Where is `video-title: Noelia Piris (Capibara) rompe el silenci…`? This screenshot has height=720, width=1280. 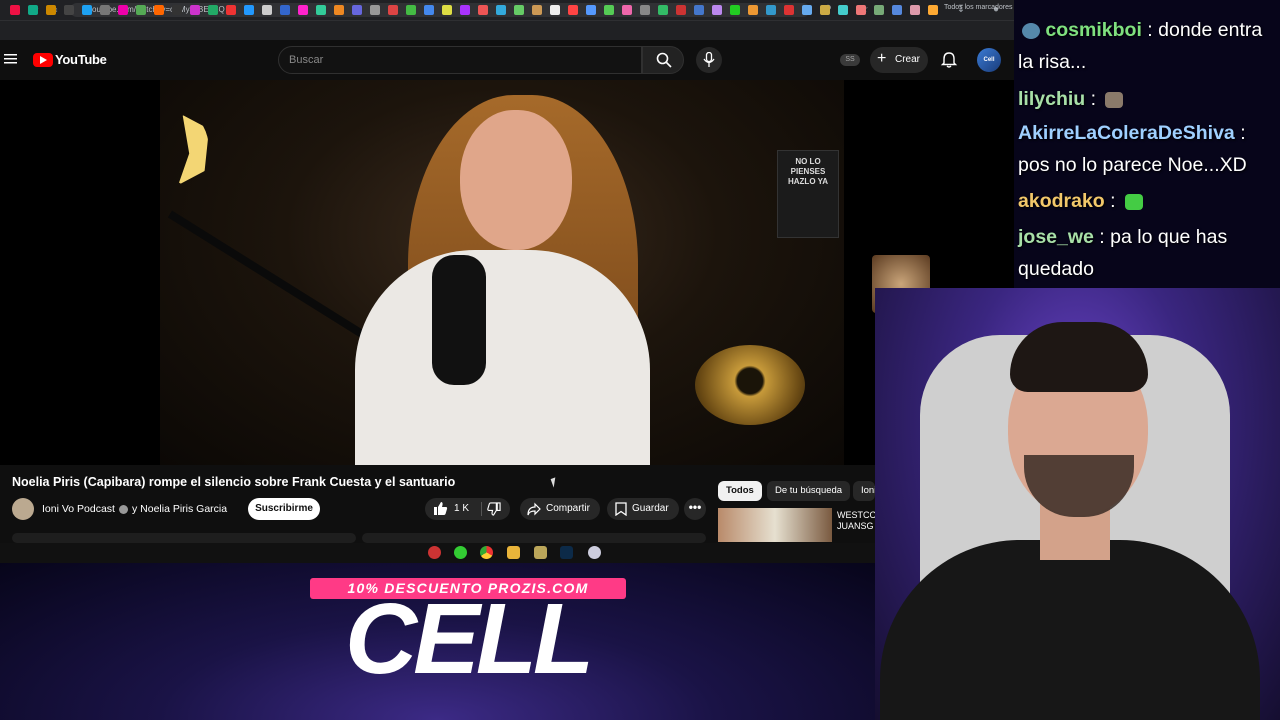
video-title: Noelia Piris (Capibara) rompe el silenci… is located at coordinates (234, 482).